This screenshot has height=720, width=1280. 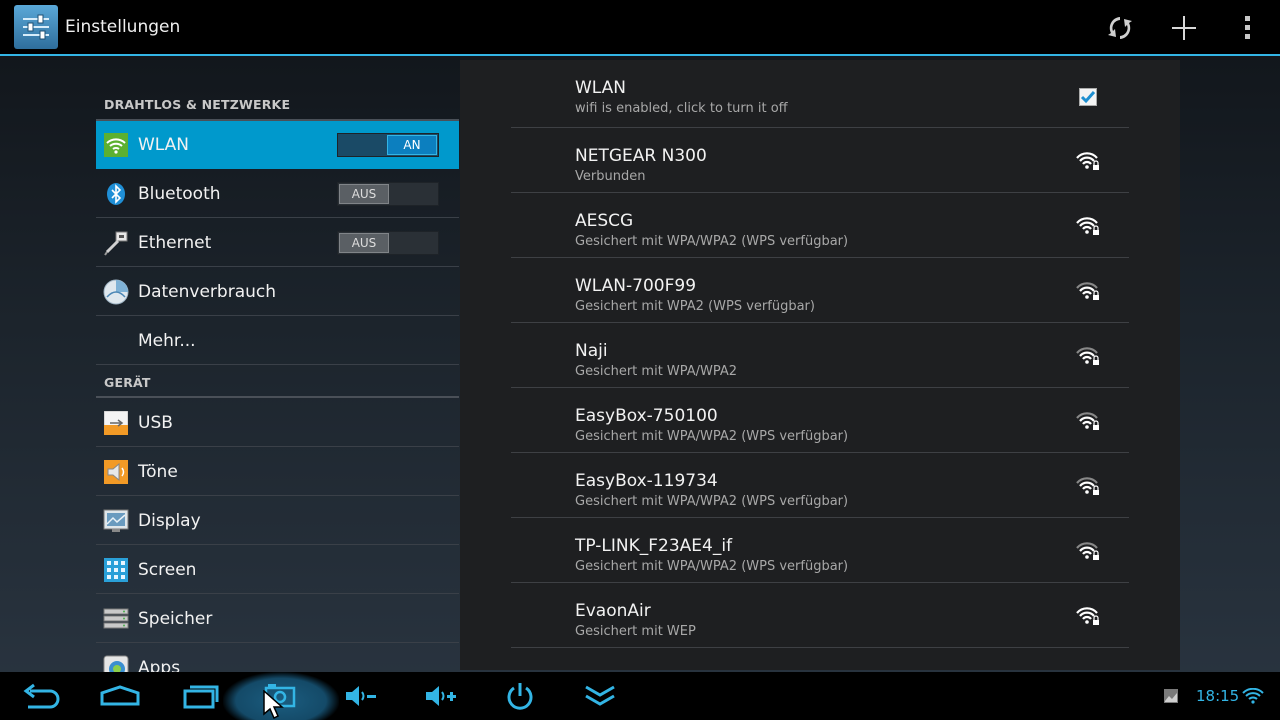 What do you see at coordinates (1171, 698) in the screenshot?
I see `gallery-notification-icon` at bounding box center [1171, 698].